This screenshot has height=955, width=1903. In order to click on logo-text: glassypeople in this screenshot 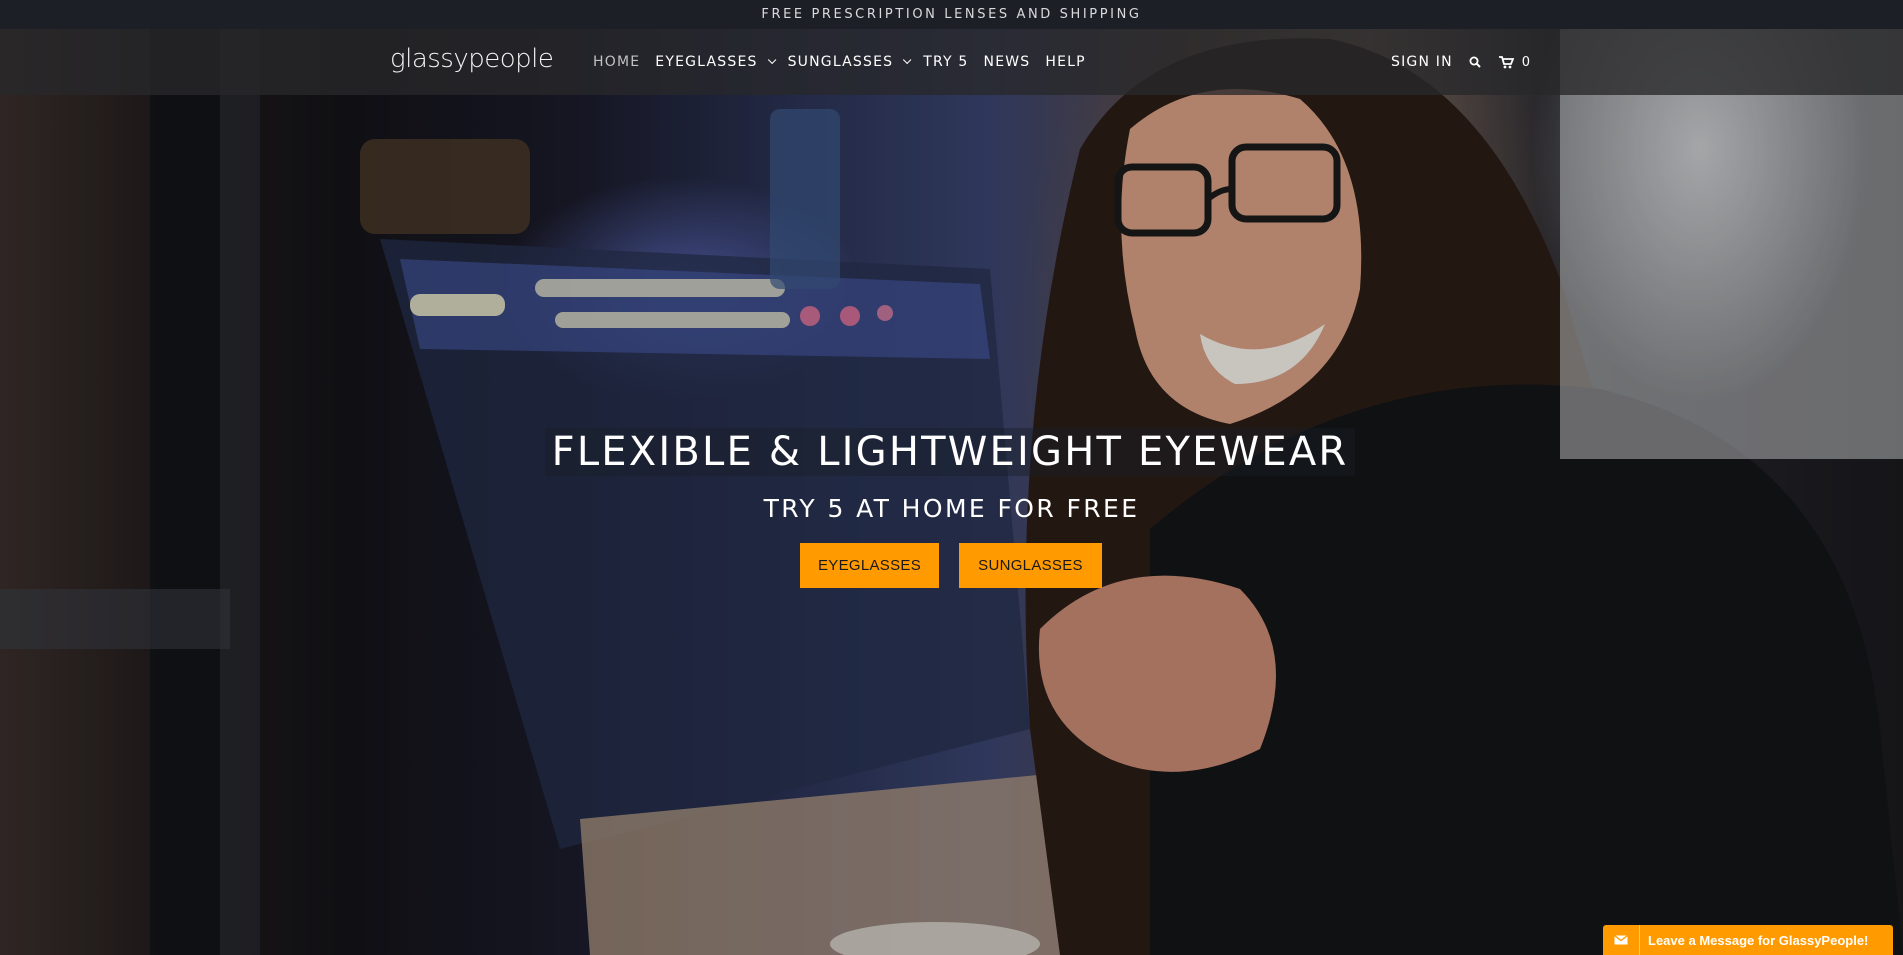, I will do `click(472, 59)`.